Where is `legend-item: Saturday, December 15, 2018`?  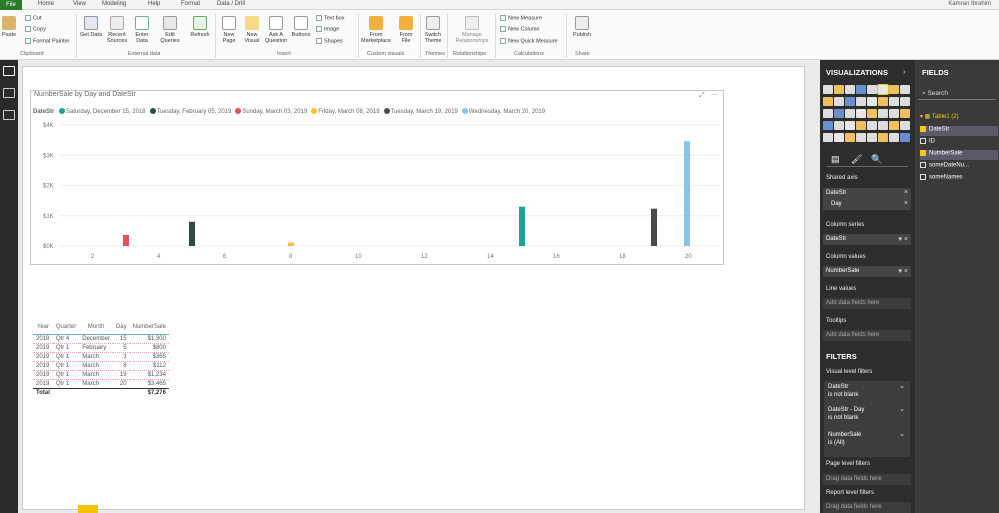
legend-item: Saturday, December 15, 2018 is located at coordinates (102, 111).